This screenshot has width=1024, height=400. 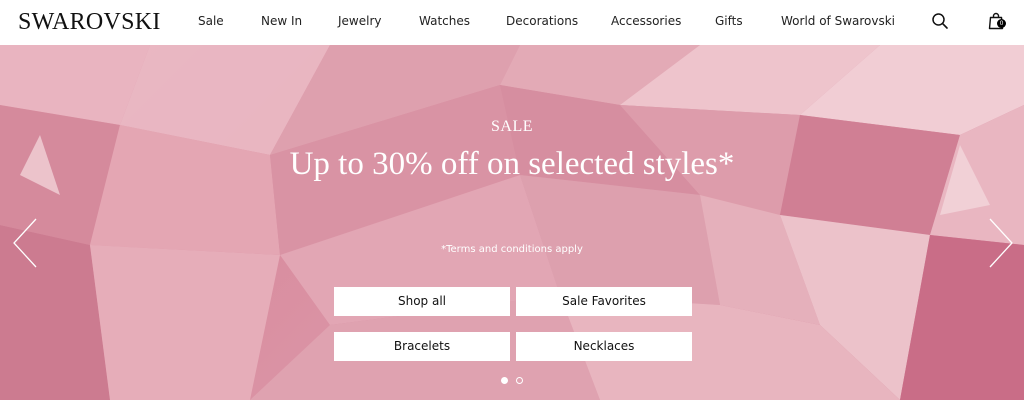 I want to click on next-slide-arrow-icon, so click(x=1001, y=243).